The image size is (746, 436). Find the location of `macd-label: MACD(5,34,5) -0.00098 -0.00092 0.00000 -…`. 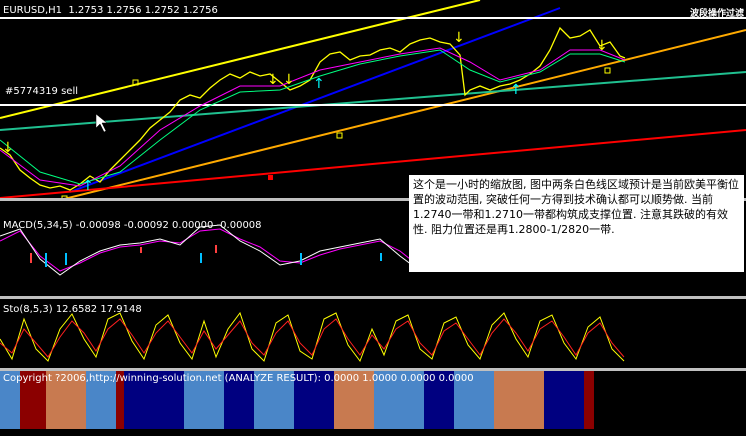

macd-label: MACD(5,34,5) -0.00098 -0.00092 0.00000 -… is located at coordinates (132, 225).